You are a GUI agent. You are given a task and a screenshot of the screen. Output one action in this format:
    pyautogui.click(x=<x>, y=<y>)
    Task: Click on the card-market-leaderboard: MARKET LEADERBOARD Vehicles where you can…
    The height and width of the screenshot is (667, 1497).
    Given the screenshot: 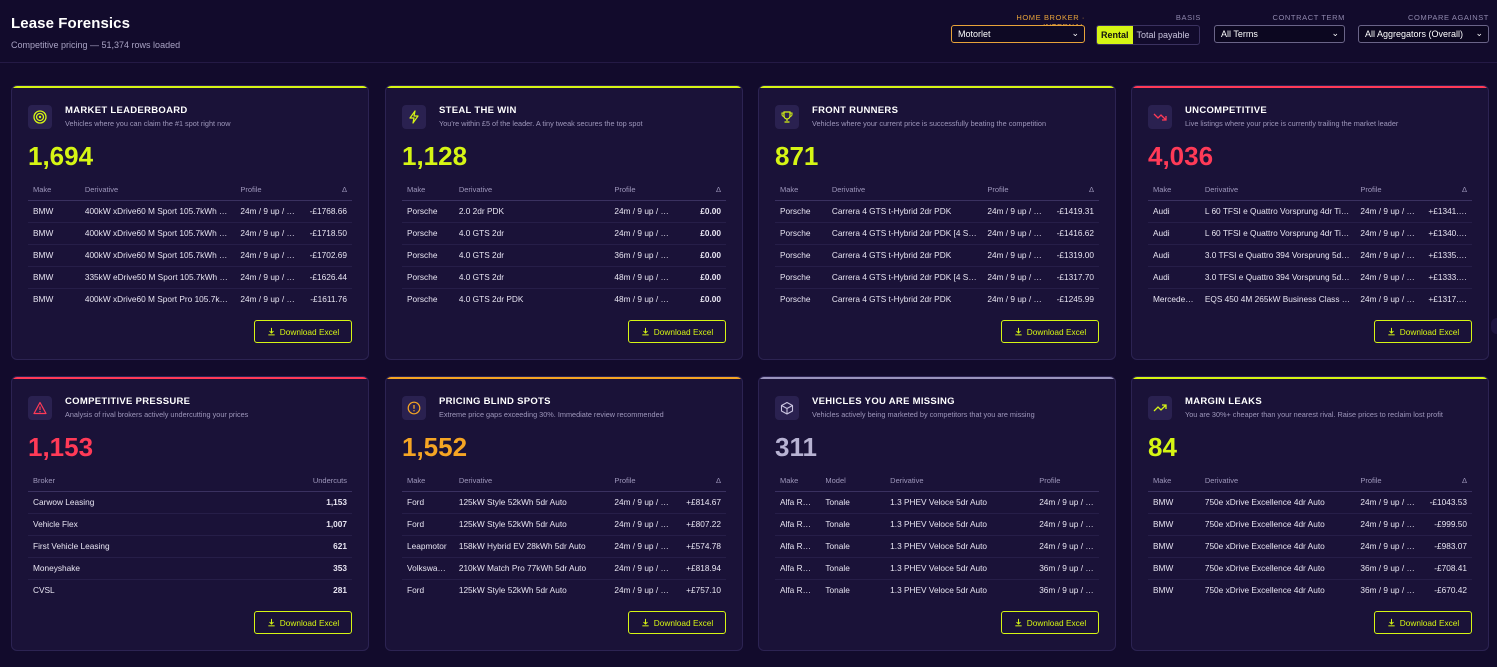 What is the action you would take?
    pyautogui.click(x=190, y=222)
    